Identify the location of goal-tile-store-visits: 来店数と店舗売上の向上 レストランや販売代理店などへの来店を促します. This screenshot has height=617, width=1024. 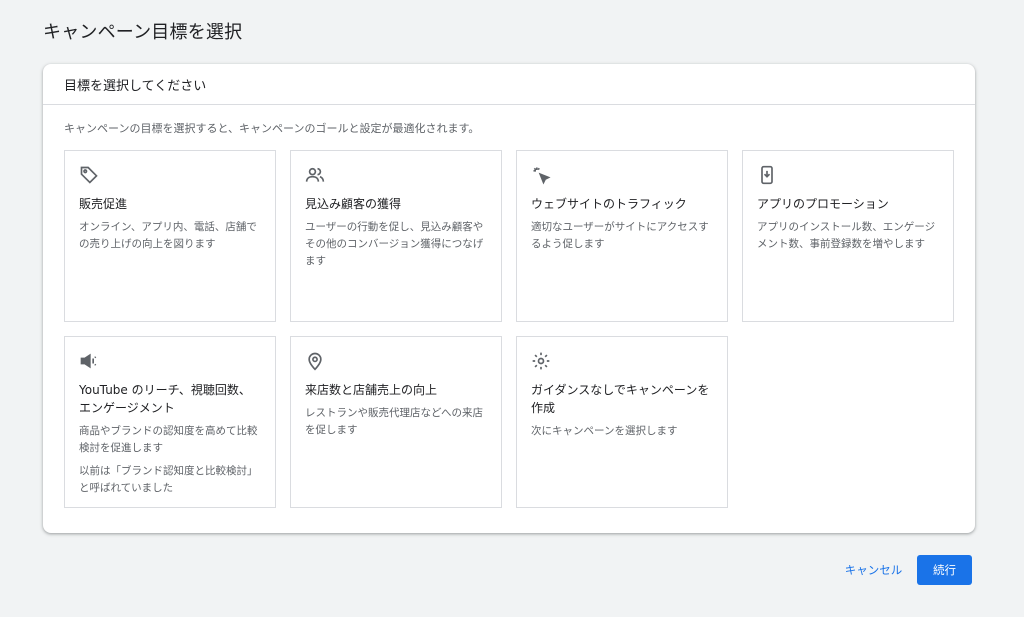
(396, 422).